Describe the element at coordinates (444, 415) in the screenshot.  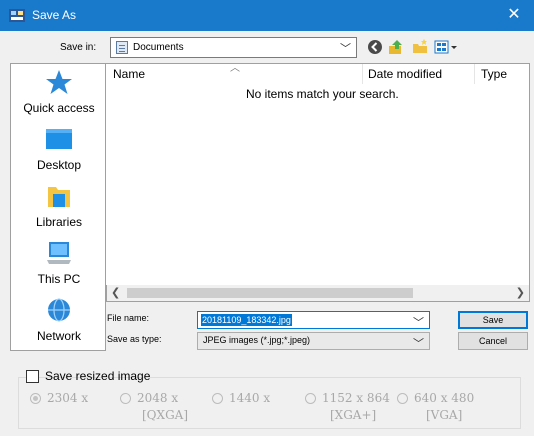
I see `radio-sublabel-vga: [VGA]` at that location.